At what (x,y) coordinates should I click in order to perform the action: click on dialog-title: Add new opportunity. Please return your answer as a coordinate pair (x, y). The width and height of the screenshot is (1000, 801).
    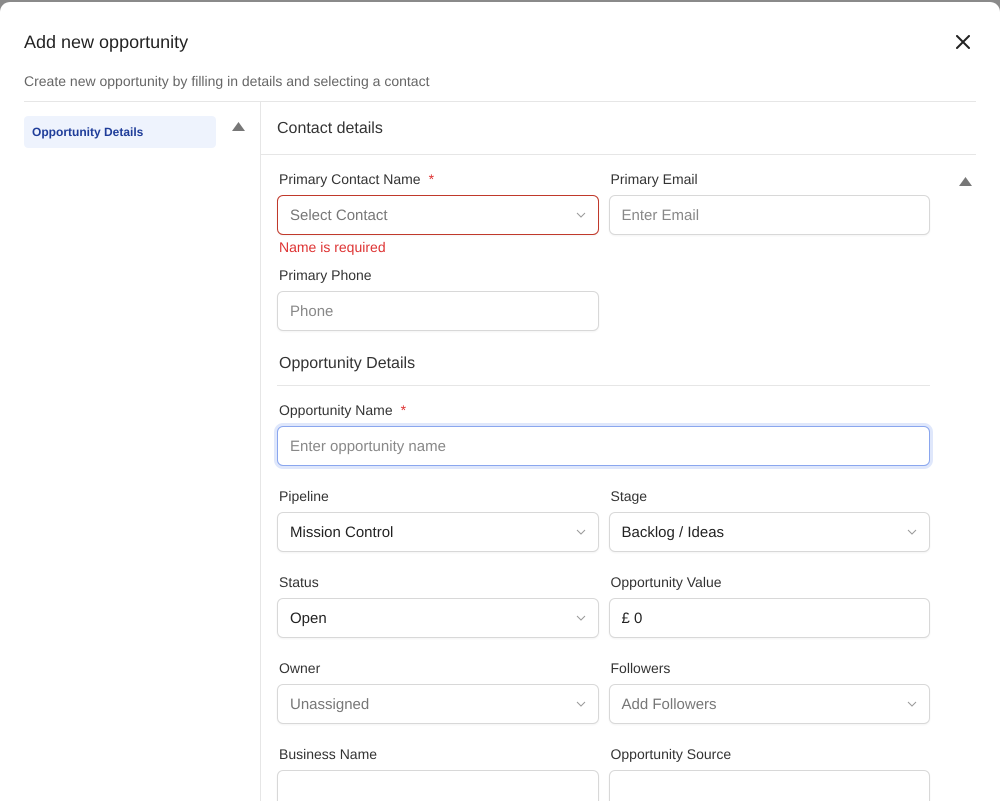
    Looking at the image, I should click on (106, 42).